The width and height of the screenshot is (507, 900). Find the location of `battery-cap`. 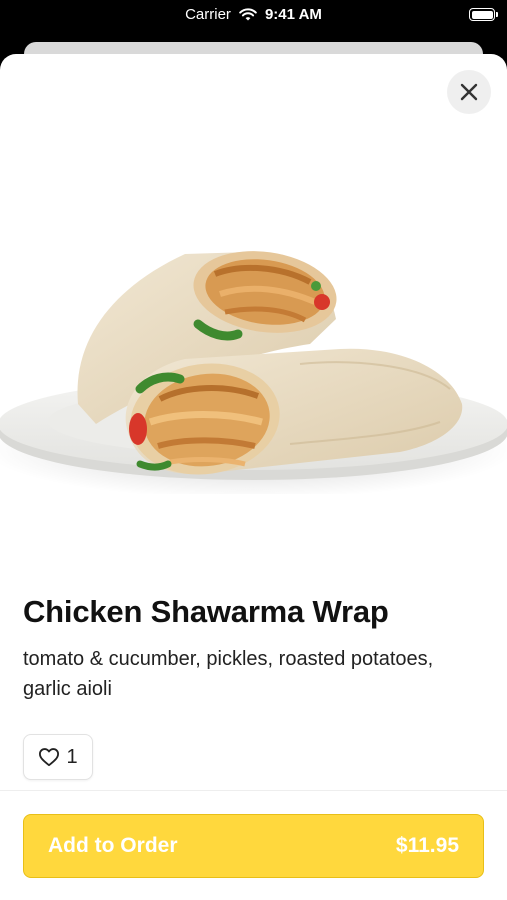

battery-cap is located at coordinates (497, 14).